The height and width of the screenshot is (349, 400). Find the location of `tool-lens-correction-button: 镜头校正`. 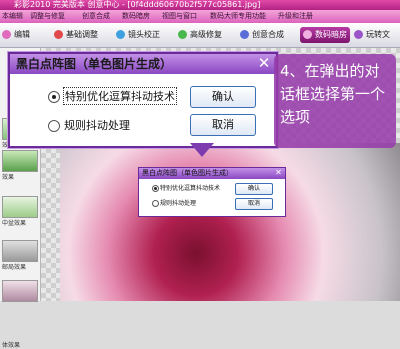

tool-lens-correction-button: 镜头校正 is located at coordinates (138, 35).